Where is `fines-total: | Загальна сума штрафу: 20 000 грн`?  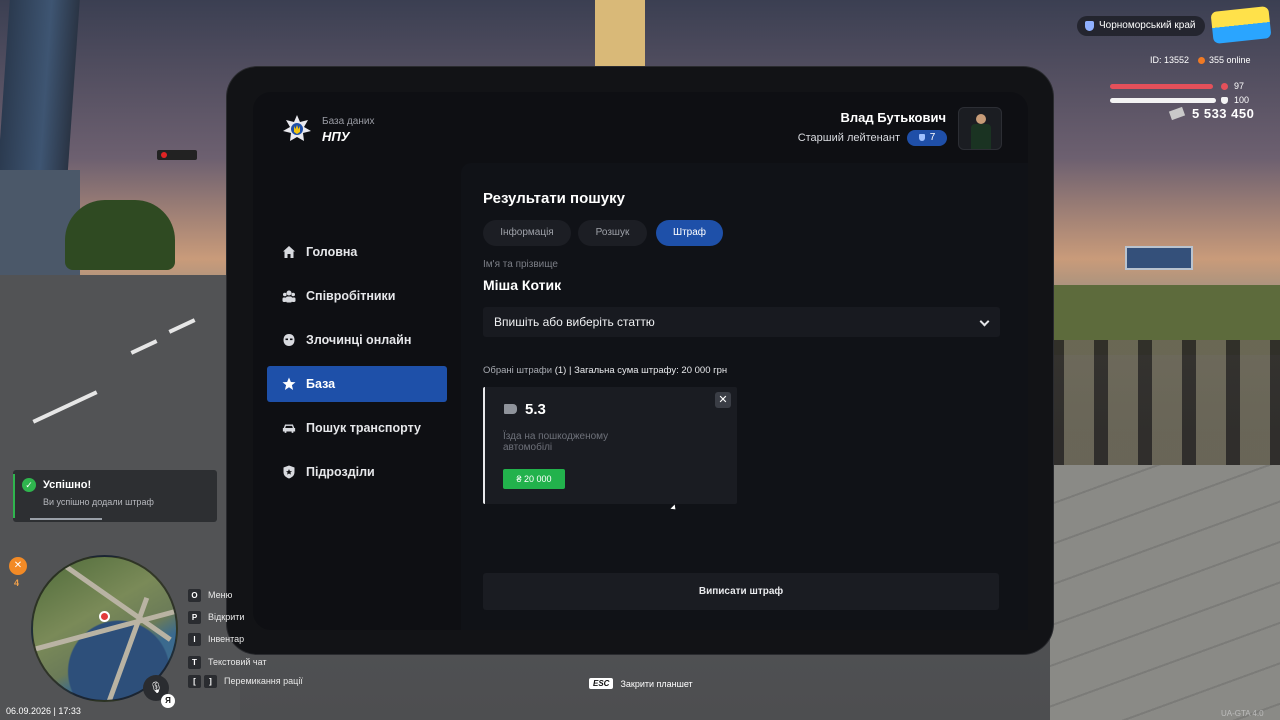
fines-total: | Загальна сума штрафу: 20 000 грн is located at coordinates (648, 370).